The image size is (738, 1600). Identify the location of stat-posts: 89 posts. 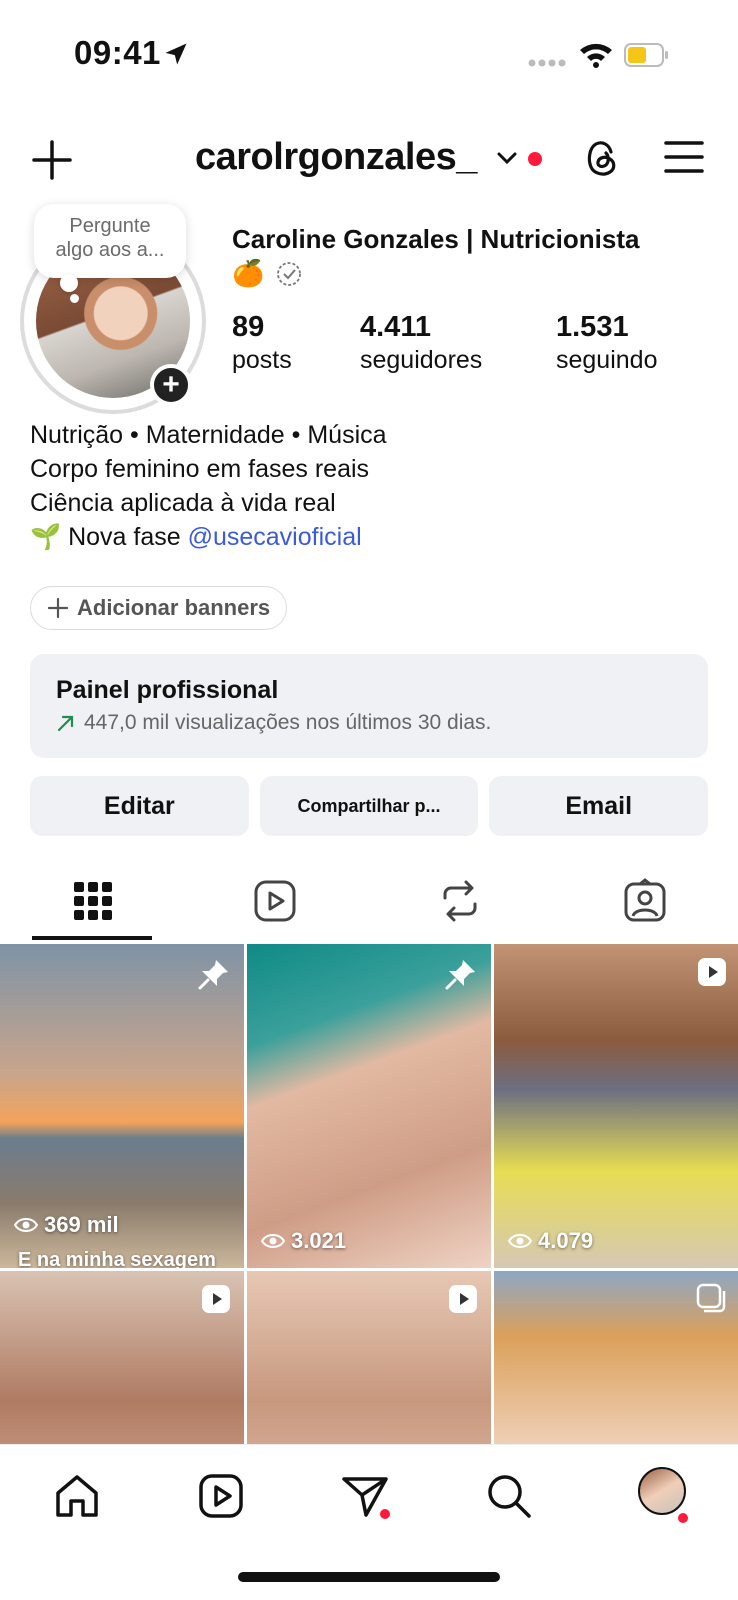
(262, 343).